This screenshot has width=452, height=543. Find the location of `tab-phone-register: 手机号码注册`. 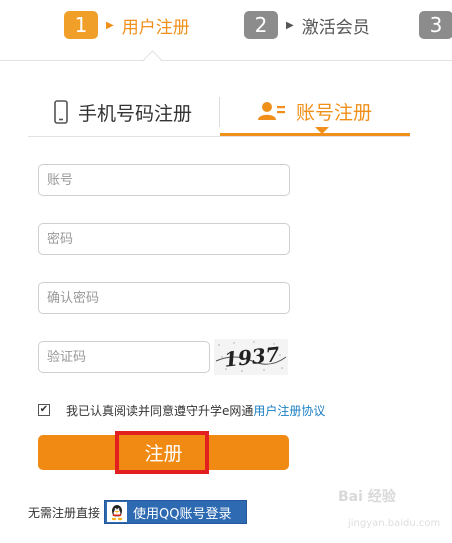

tab-phone-register: 手机号码注册 is located at coordinates (123, 112).